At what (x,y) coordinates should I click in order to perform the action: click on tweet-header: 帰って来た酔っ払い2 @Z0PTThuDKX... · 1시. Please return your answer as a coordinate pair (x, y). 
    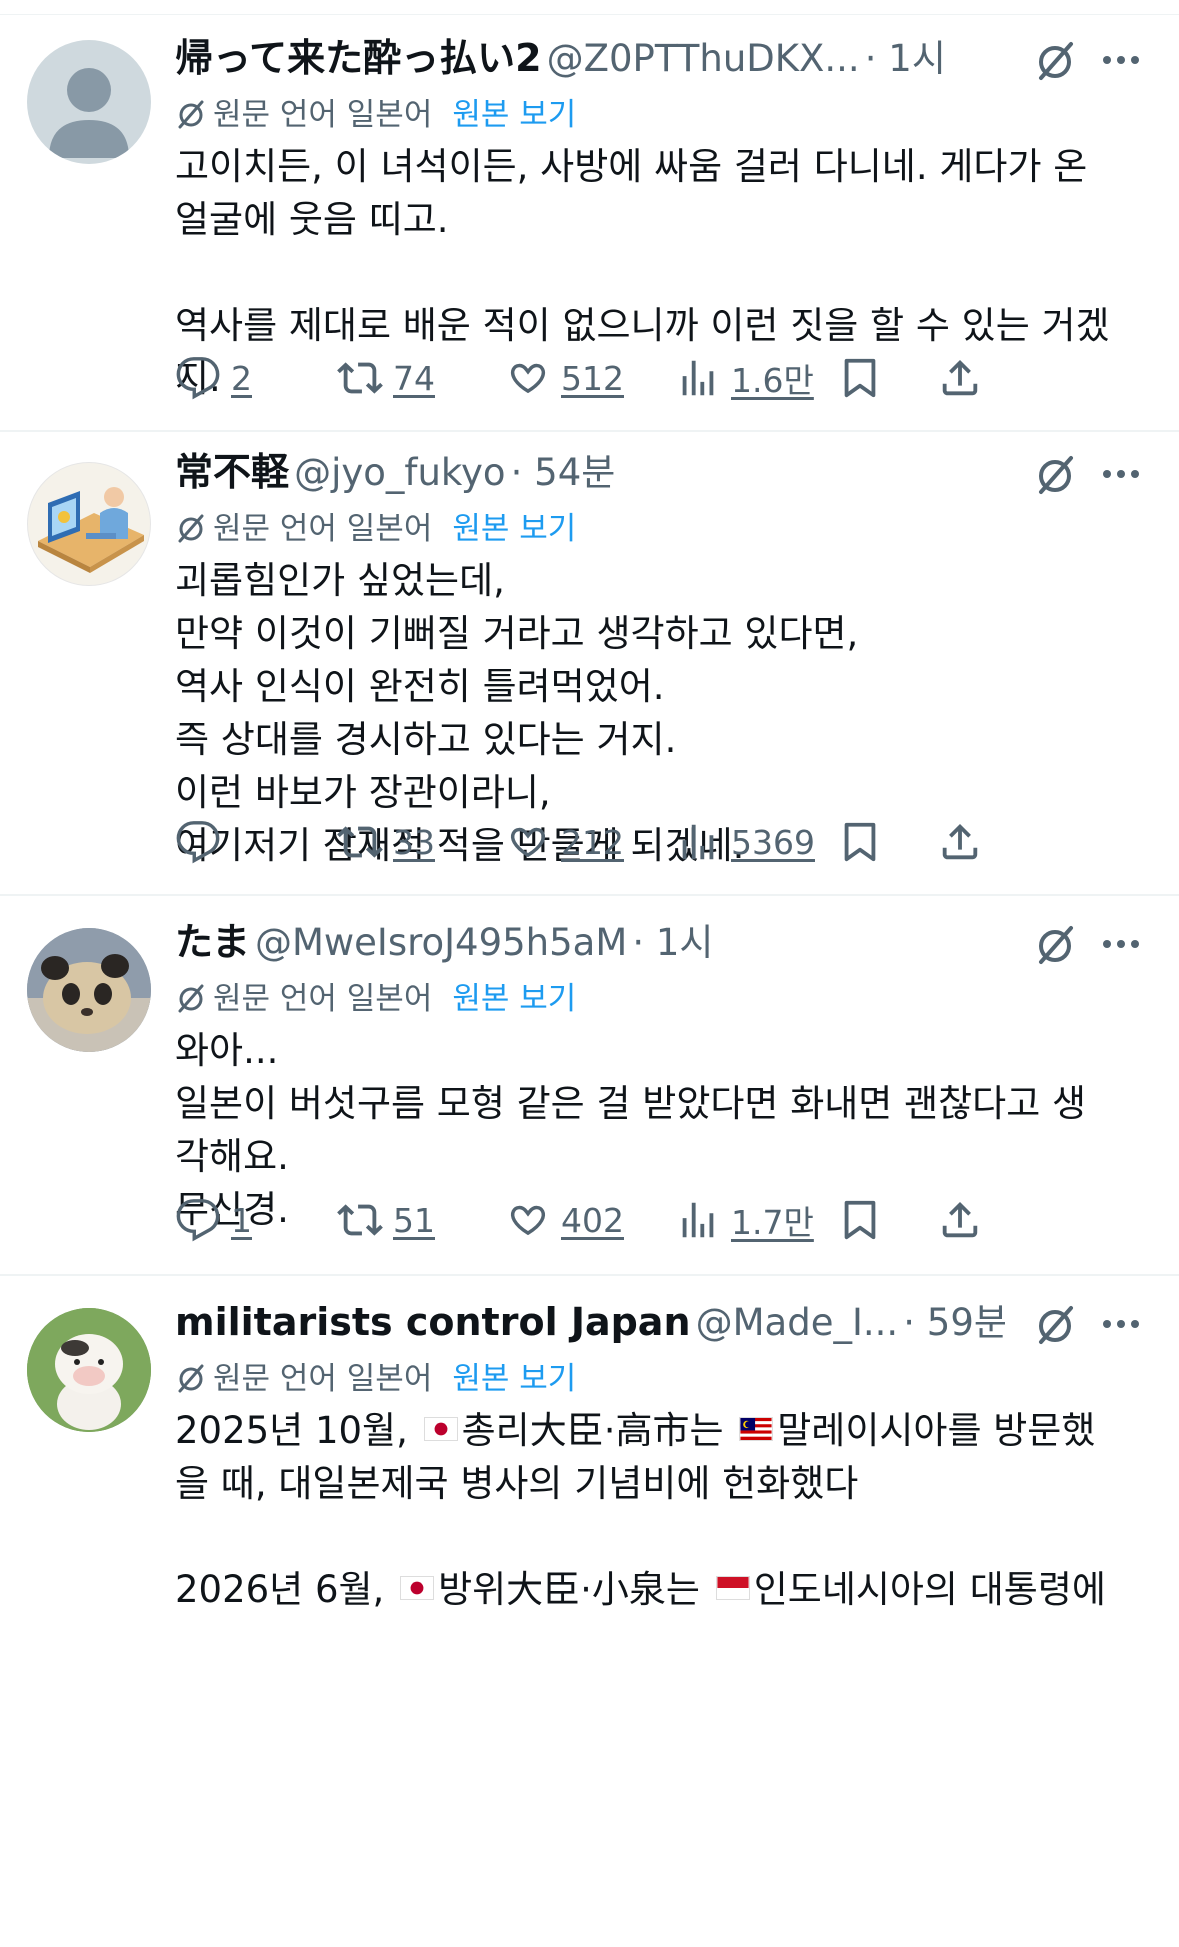
    Looking at the image, I should click on (659, 58).